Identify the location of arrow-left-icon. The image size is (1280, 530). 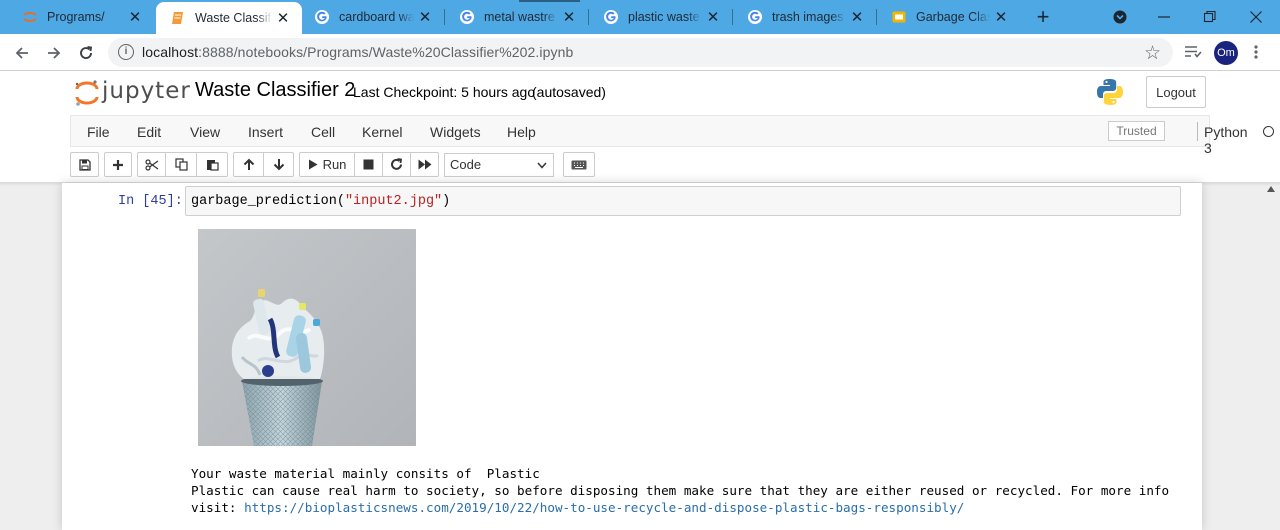
(21, 53).